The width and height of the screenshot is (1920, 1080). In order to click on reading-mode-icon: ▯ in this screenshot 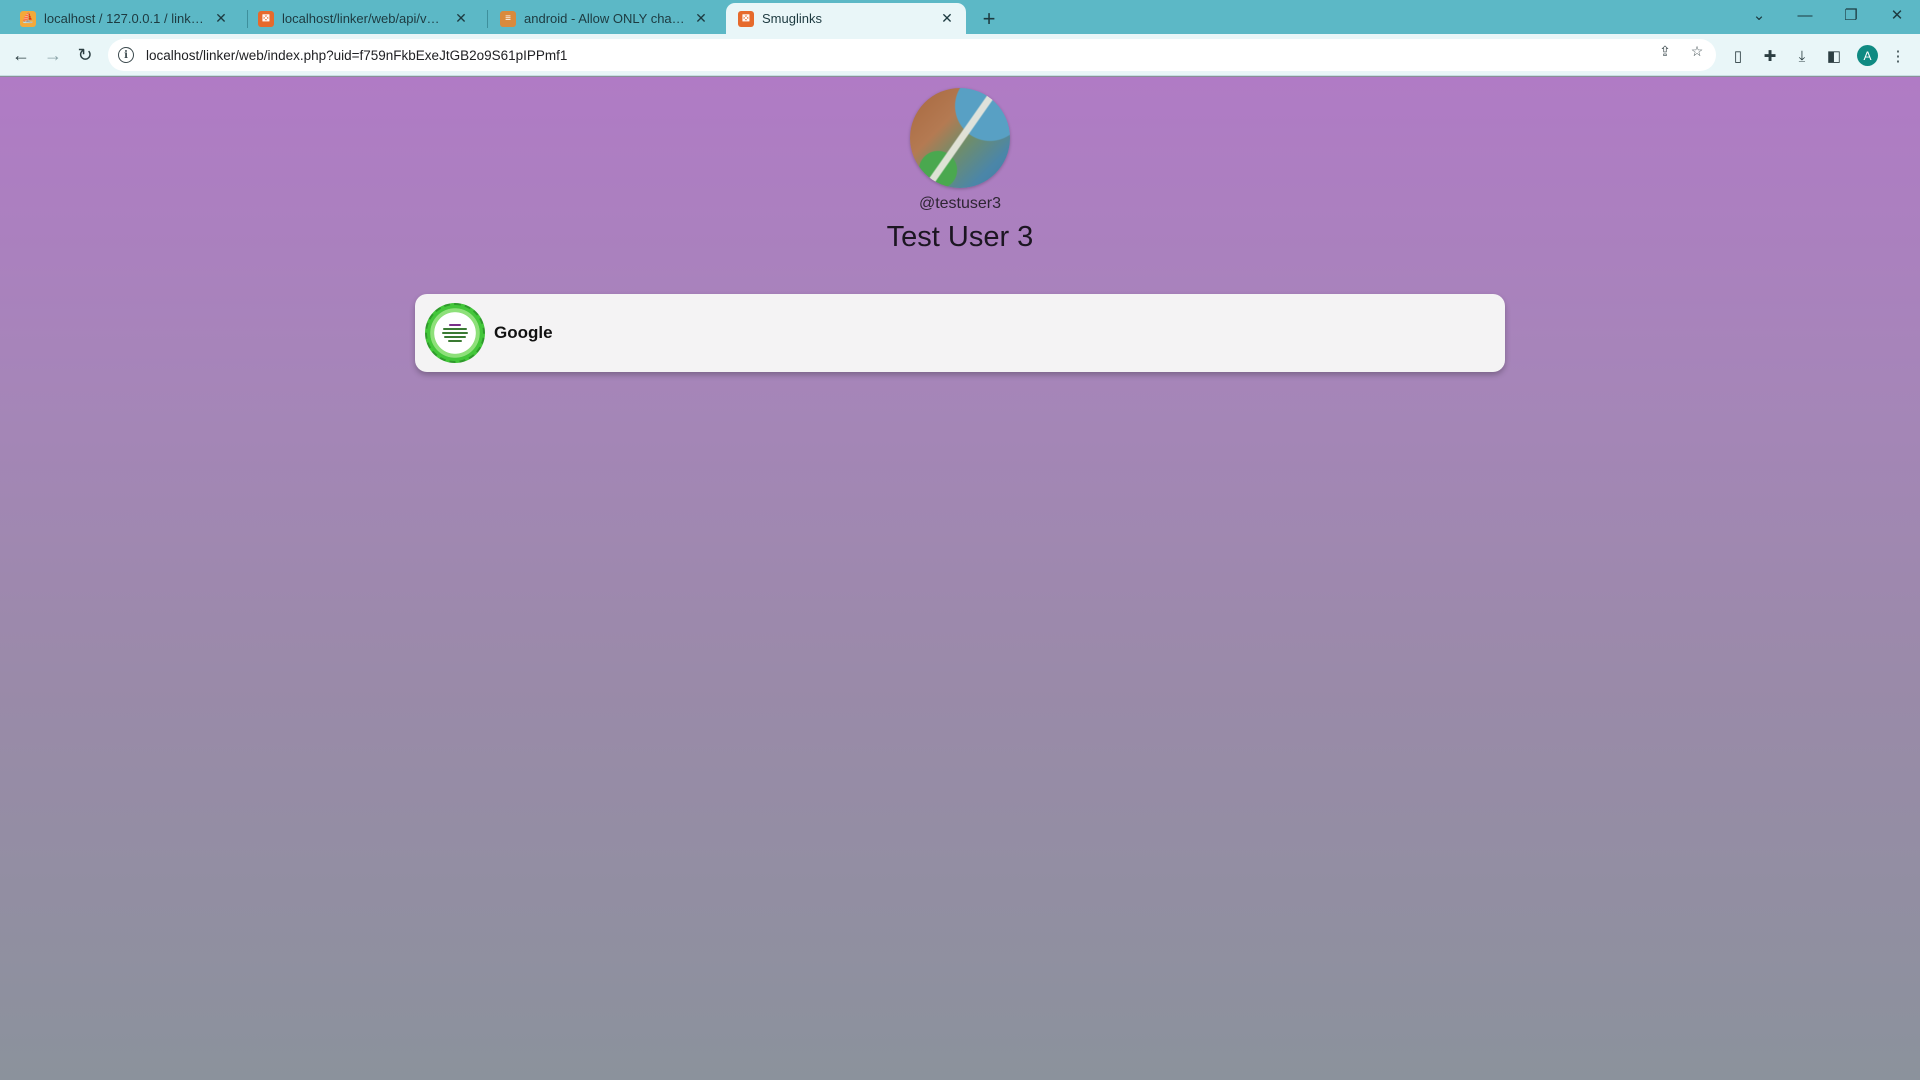, I will do `click(1738, 56)`.